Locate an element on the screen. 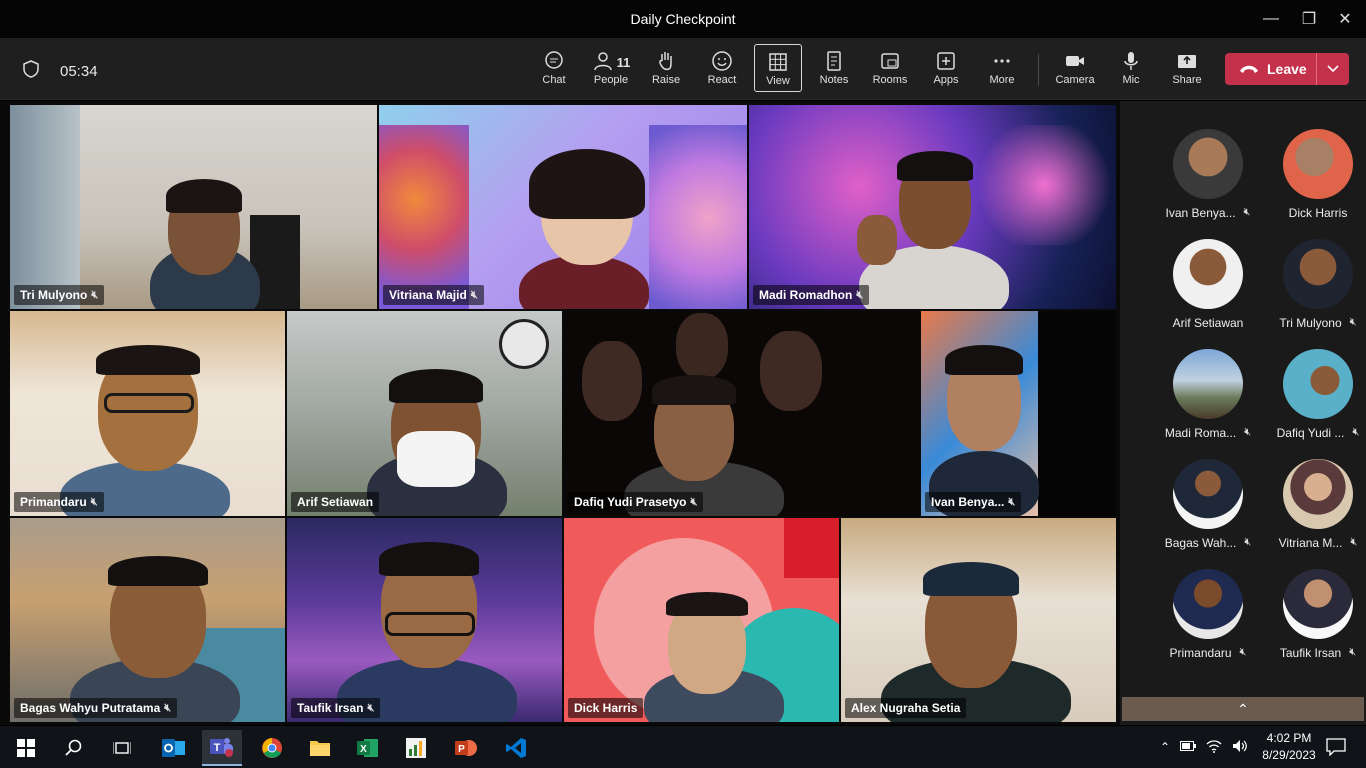 Image resolution: width=1366 pixels, height=768 pixels. leave-label: Leave is located at coordinates (1287, 69).